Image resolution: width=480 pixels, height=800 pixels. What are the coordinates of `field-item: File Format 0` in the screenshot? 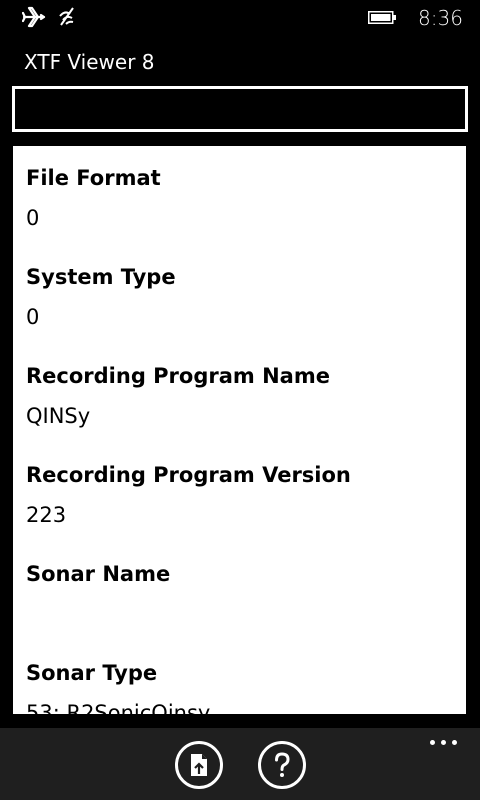 It's located at (241, 212).